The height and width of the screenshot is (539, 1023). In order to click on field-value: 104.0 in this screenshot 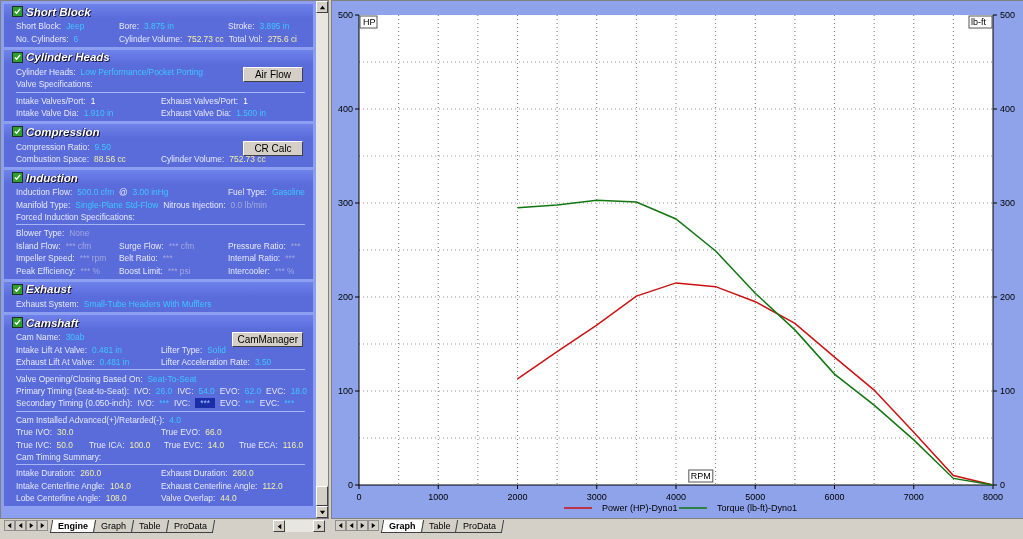, I will do `click(120, 485)`.